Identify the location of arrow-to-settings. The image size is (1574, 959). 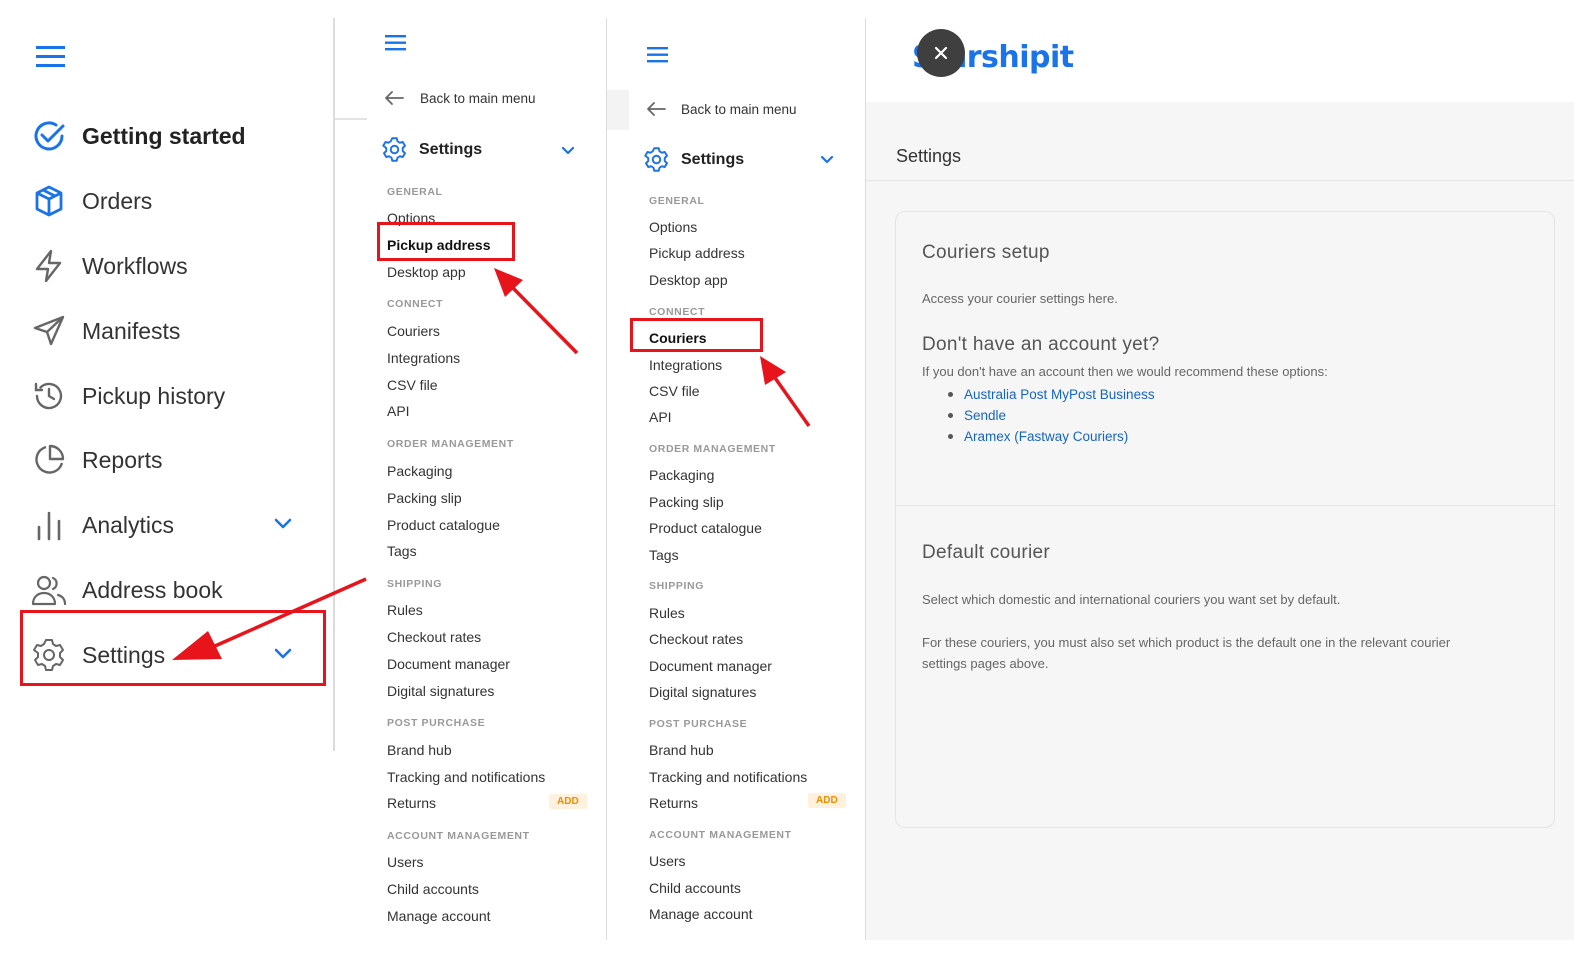
(269, 618).